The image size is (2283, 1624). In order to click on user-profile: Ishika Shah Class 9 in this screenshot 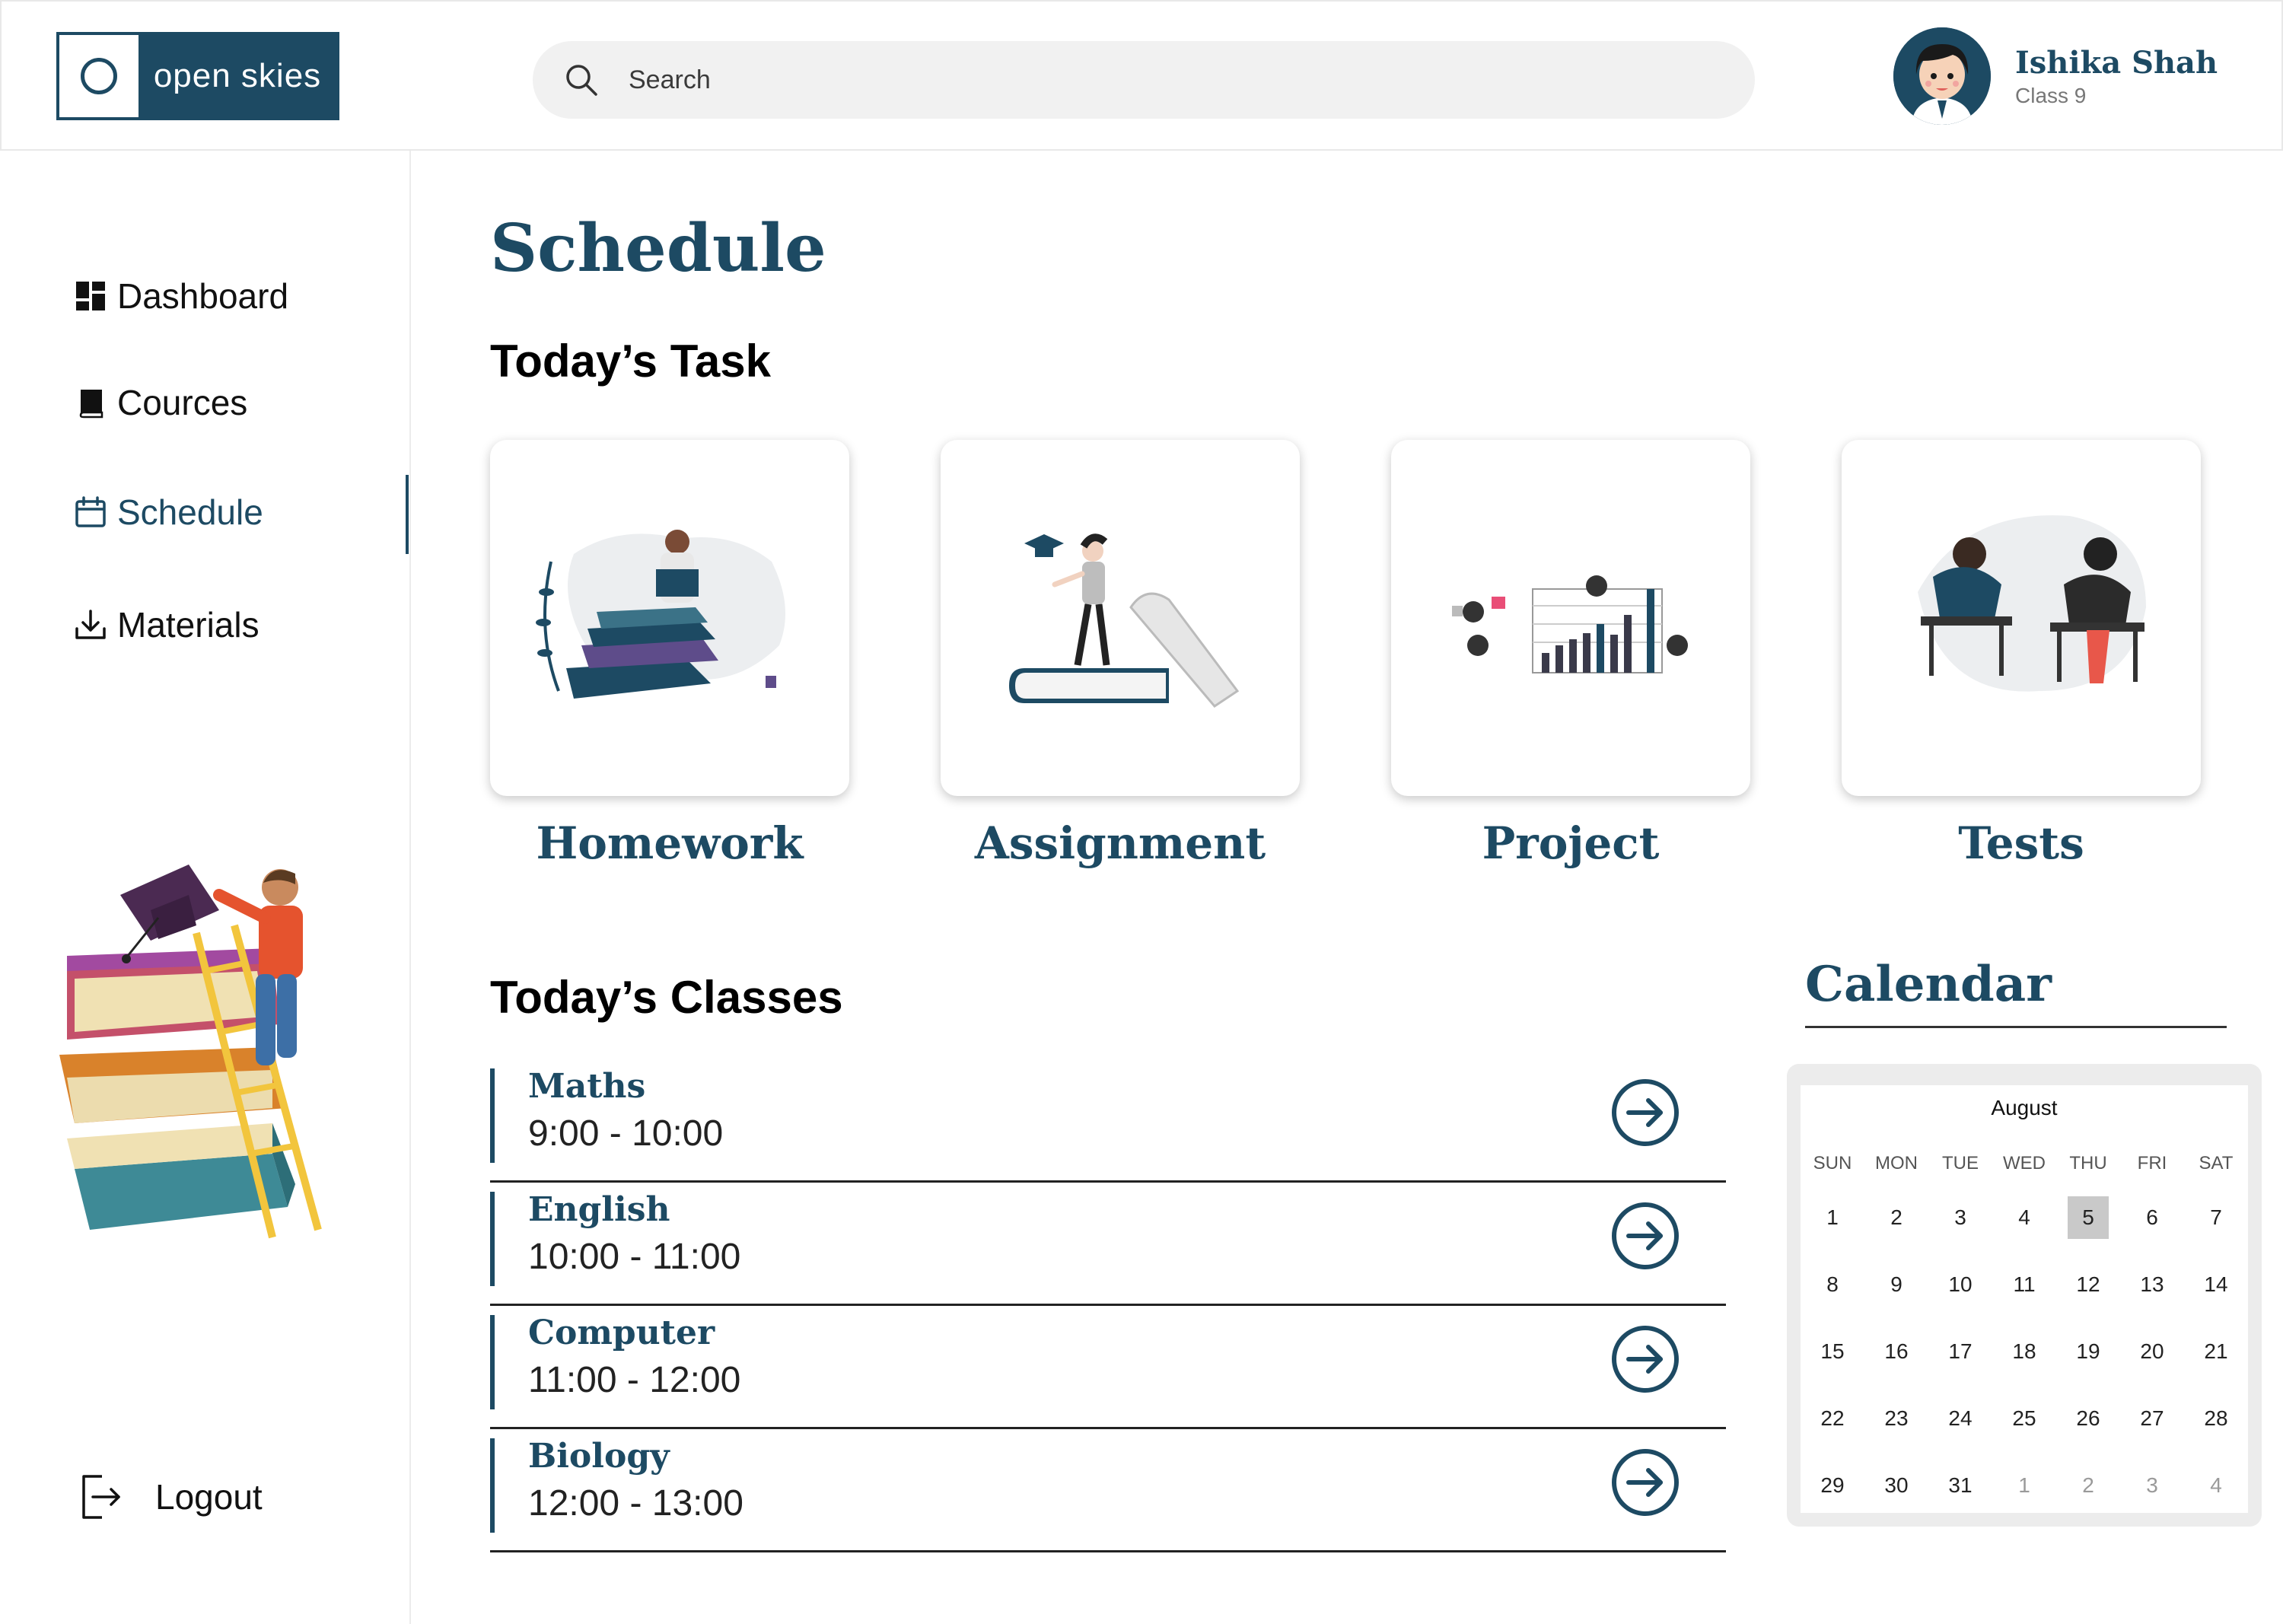, I will do `click(2055, 76)`.